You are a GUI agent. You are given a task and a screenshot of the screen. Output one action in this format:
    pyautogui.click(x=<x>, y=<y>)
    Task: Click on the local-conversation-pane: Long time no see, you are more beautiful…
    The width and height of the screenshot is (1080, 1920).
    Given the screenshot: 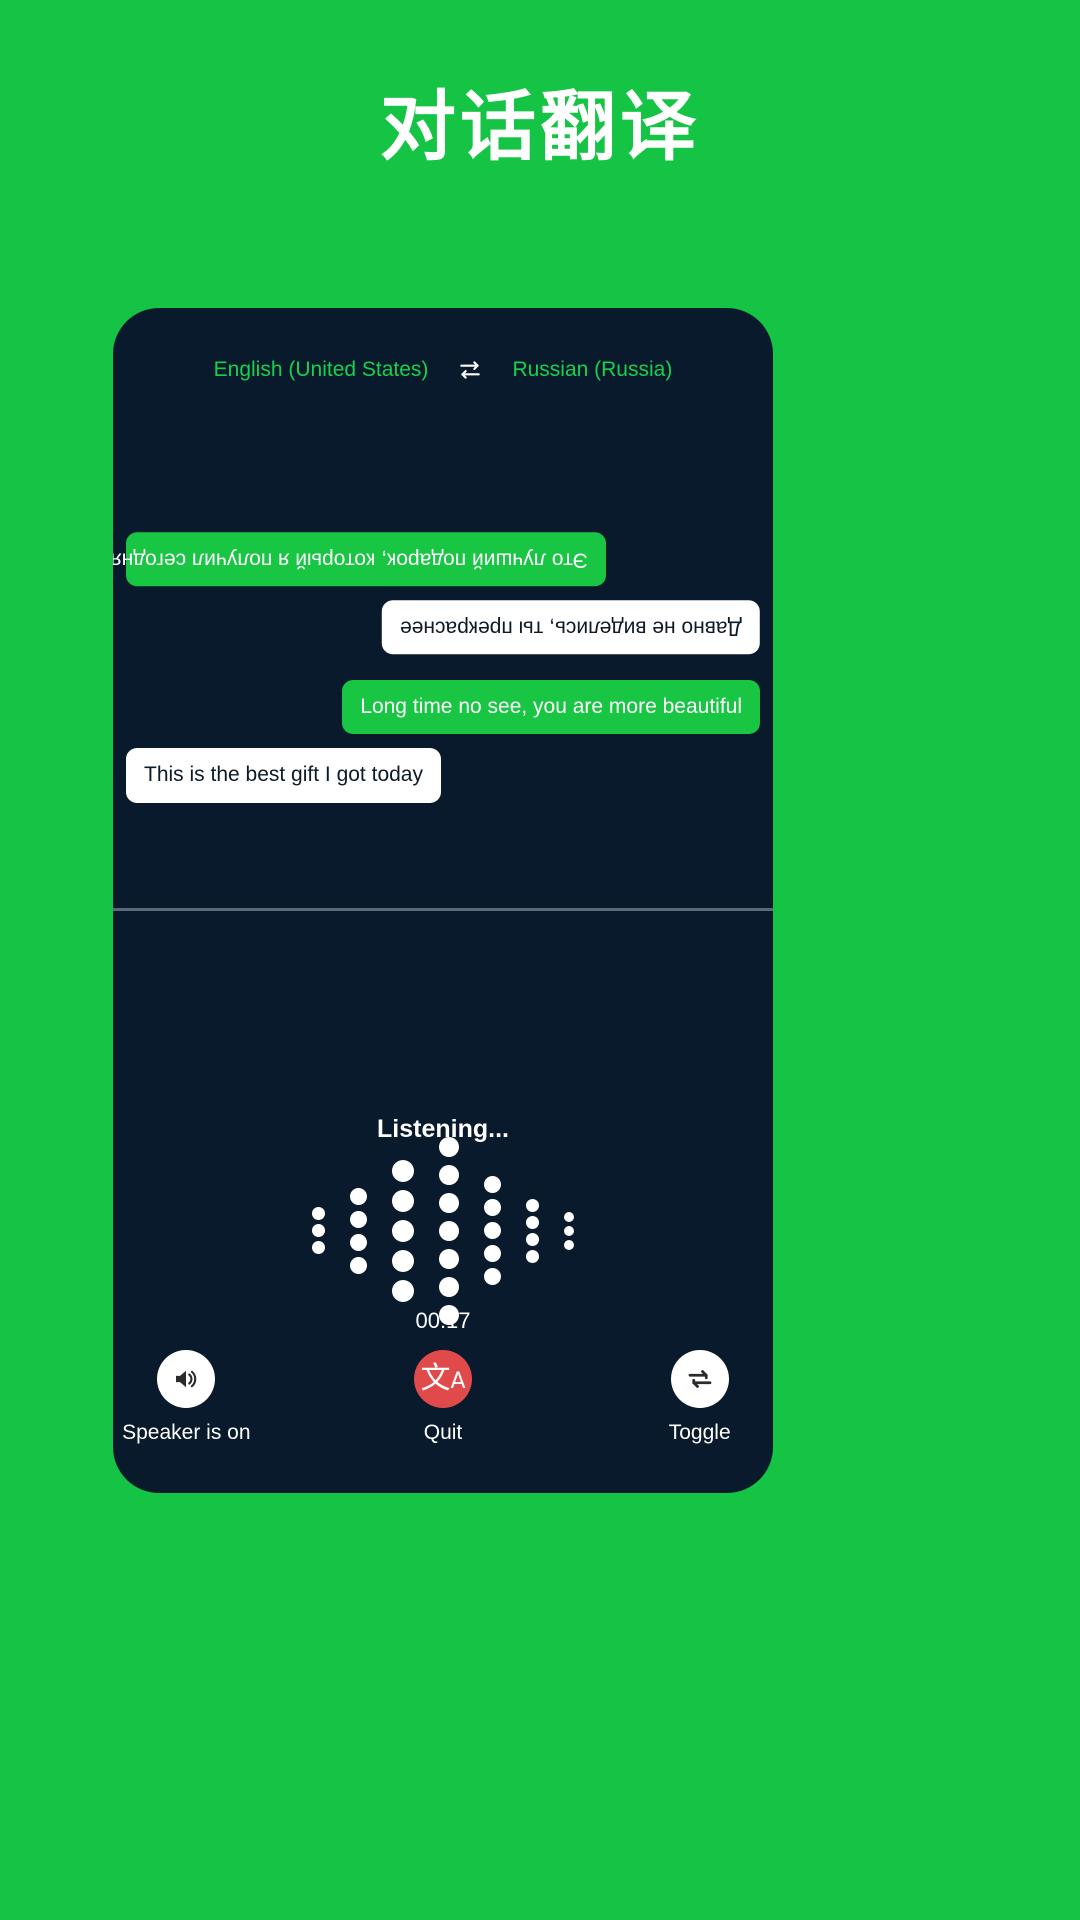 What is the action you would take?
    pyautogui.click(x=443, y=790)
    